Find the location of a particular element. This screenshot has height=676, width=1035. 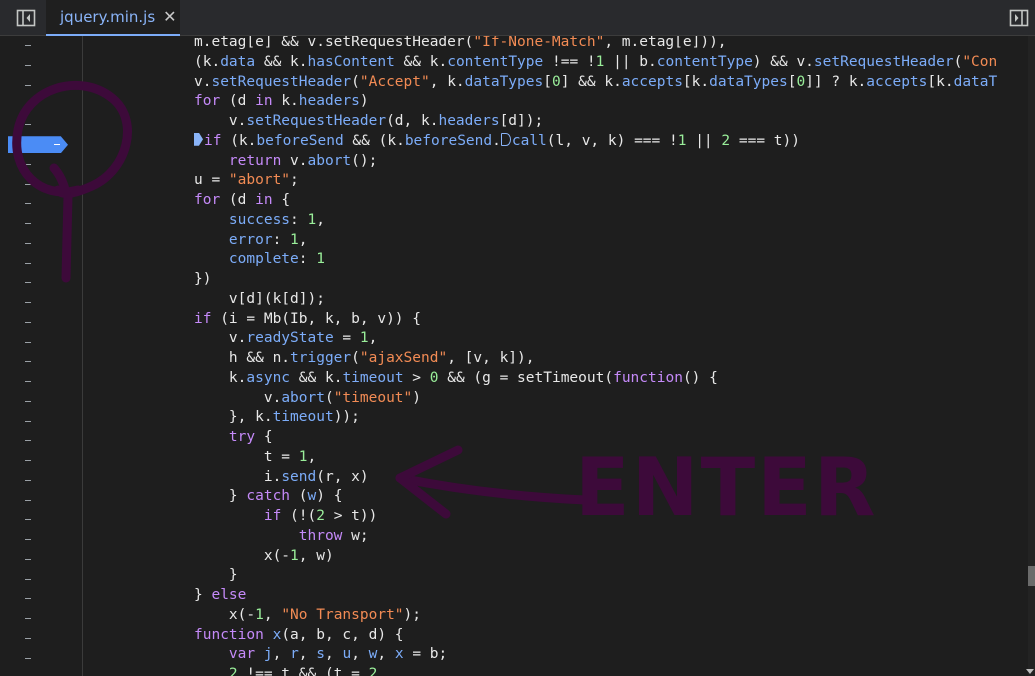

code-line: }, k.timeout)); is located at coordinates (595, 418).